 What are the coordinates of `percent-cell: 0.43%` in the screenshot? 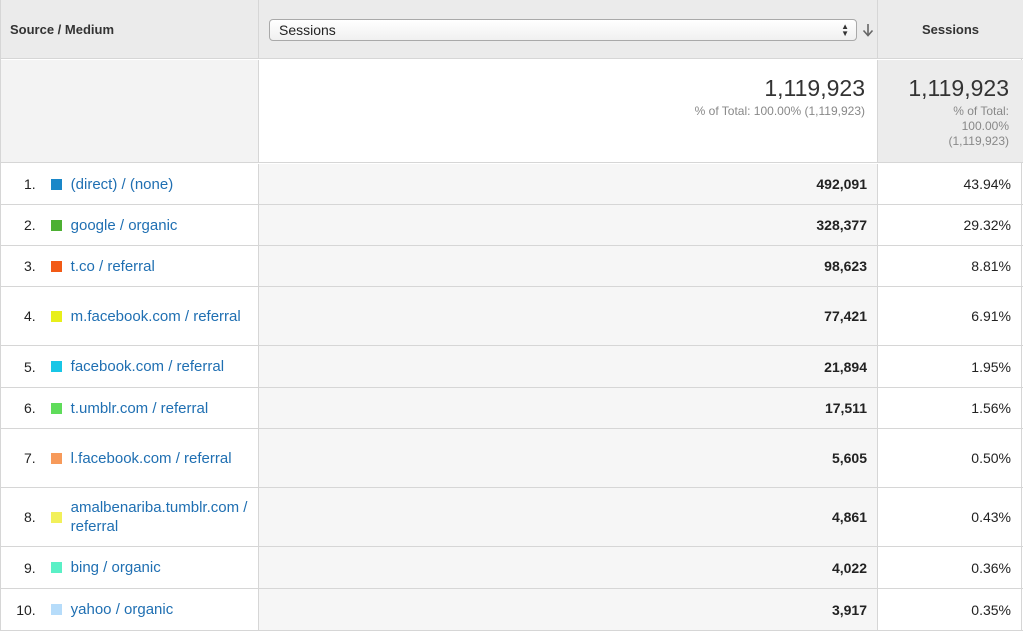 It's located at (950, 517).